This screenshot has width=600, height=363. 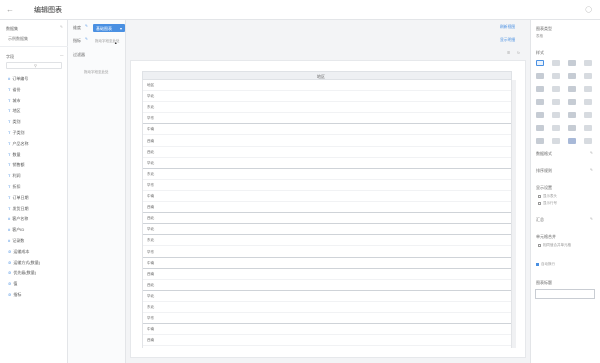 I want to click on field-label: 省份, so click(x=16, y=89).